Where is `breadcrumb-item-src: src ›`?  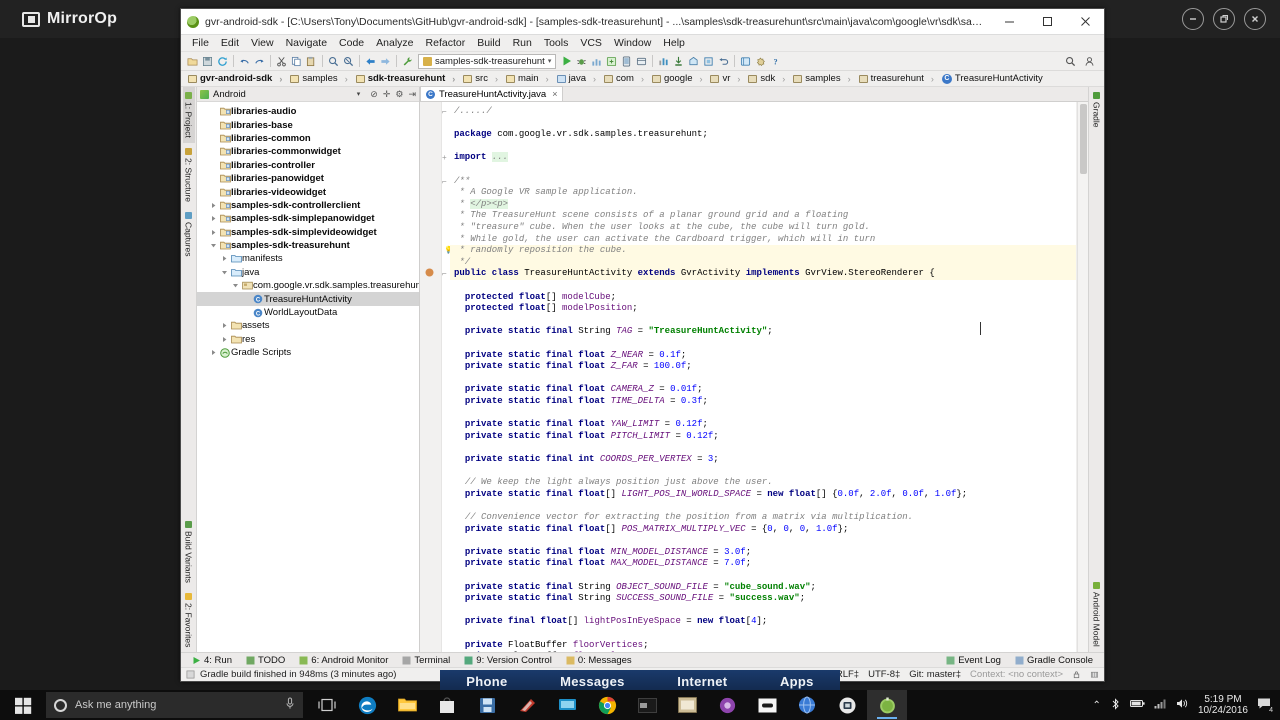 breadcrumb-item-src: src › is located at coordinates (481, 78).